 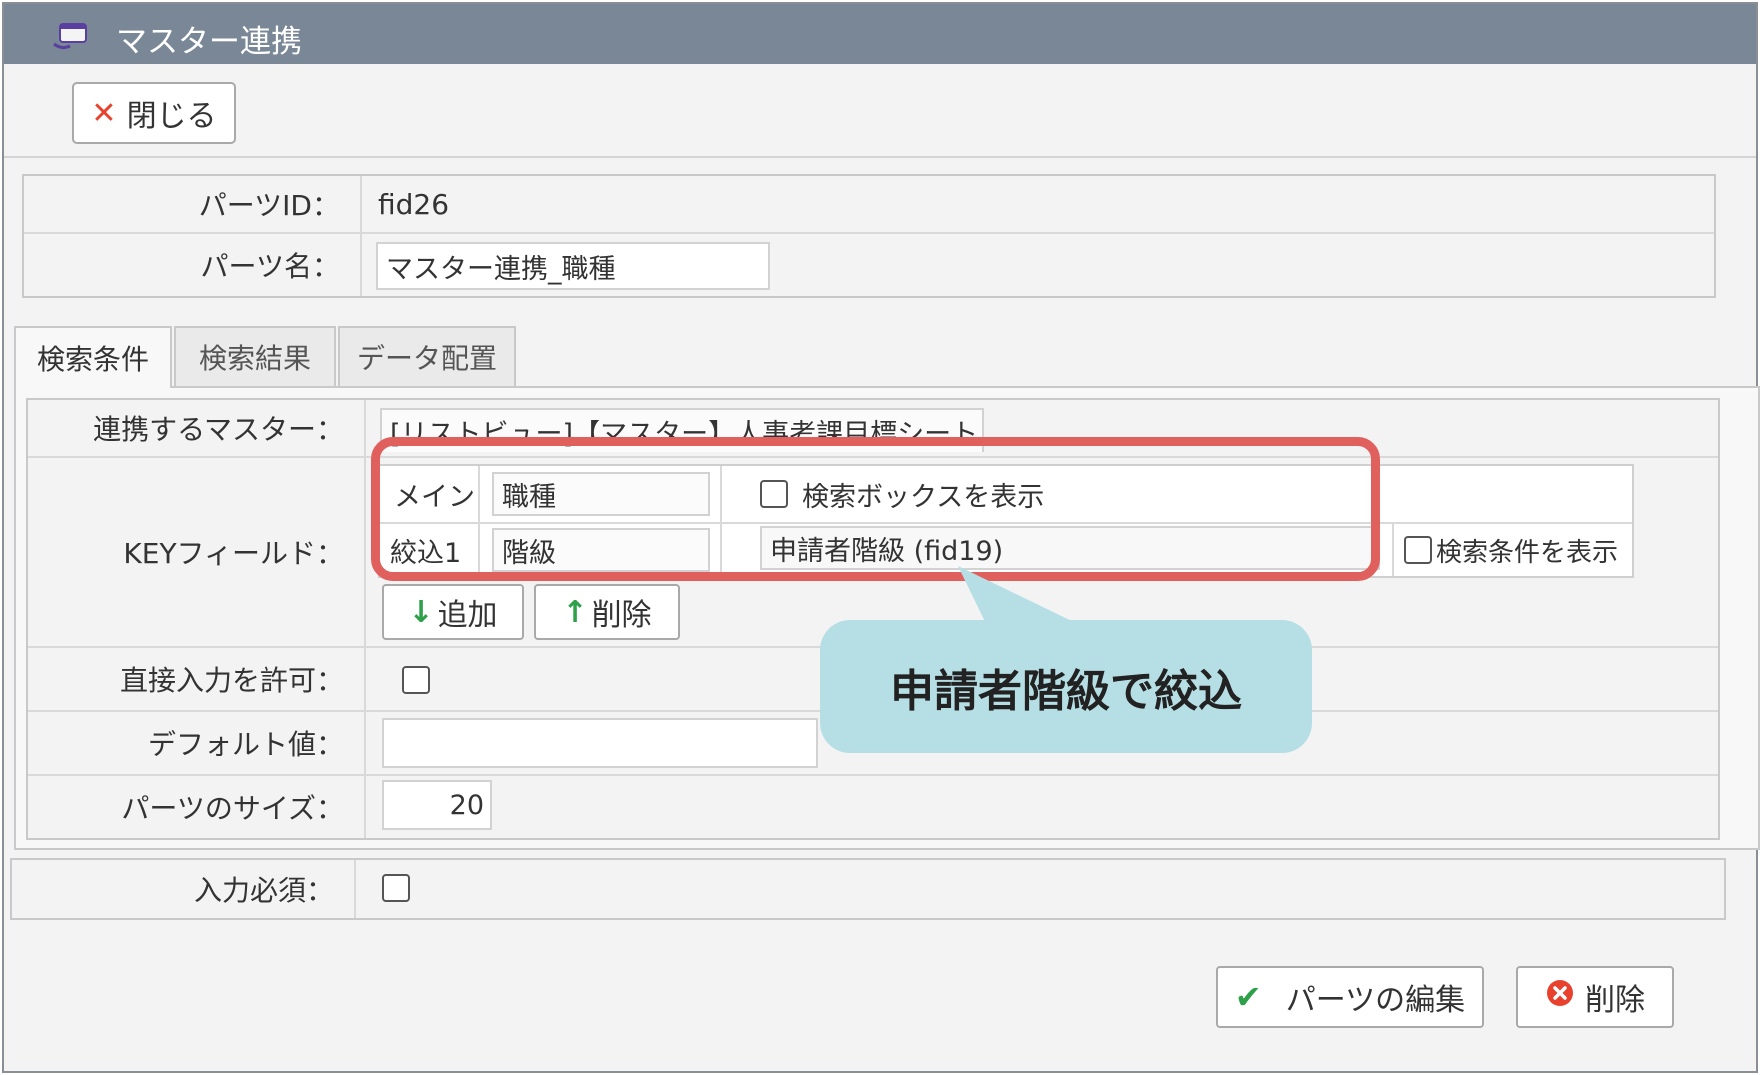 What do you see at coordinates (1560, 997) in the screenshot?
I see `delete-circle-icon` at bounding box center [1560, 997].